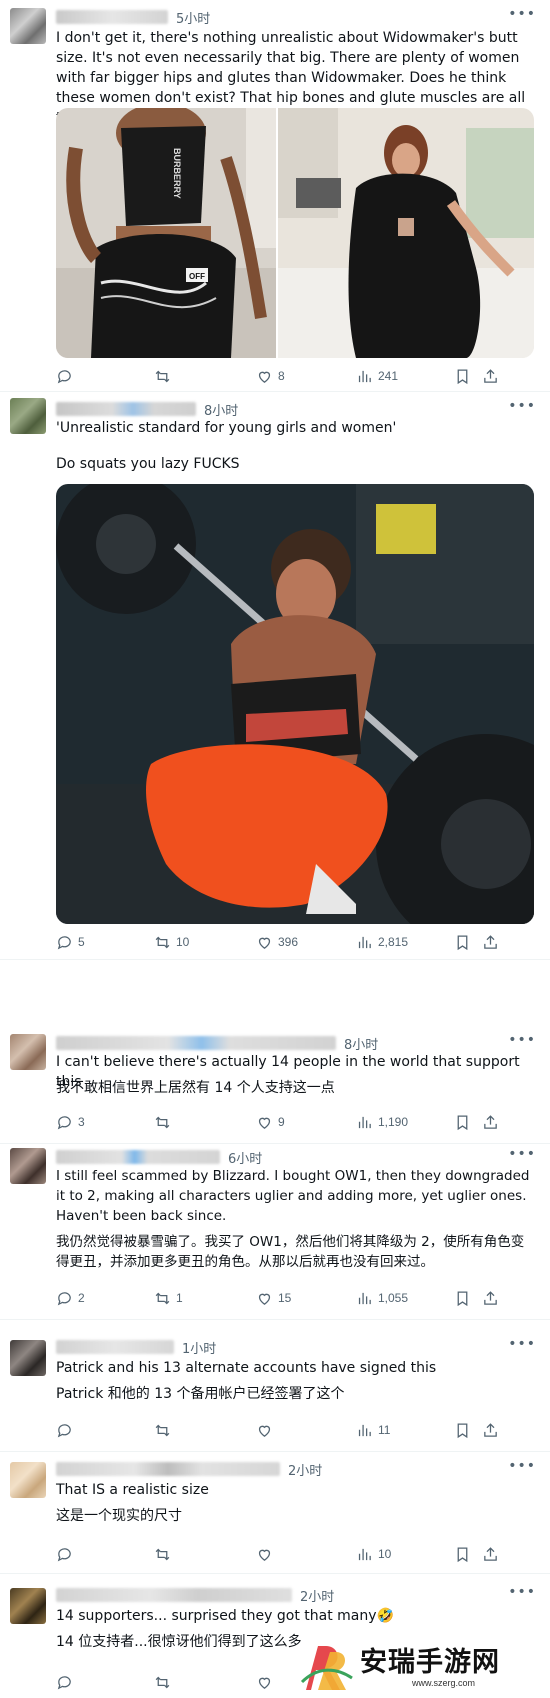 Image resolution: width=550 pixels, height=1698 pixels. What do you see at coordinates (288, 942) in the screenshot?
I see `like-count: 396` at bounding box center [288, 942].